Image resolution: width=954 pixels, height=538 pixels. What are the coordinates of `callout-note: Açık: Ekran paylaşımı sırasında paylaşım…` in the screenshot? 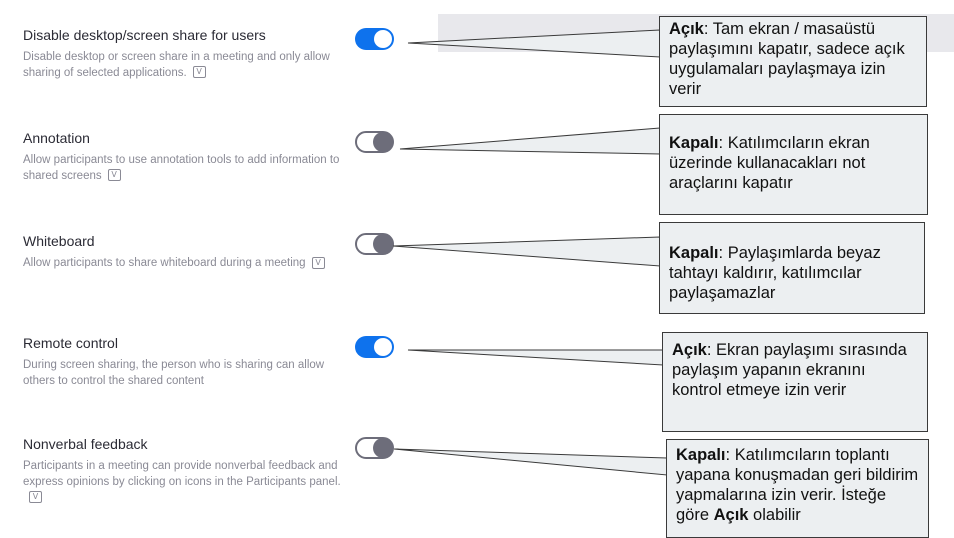 It's located at (795, 382).